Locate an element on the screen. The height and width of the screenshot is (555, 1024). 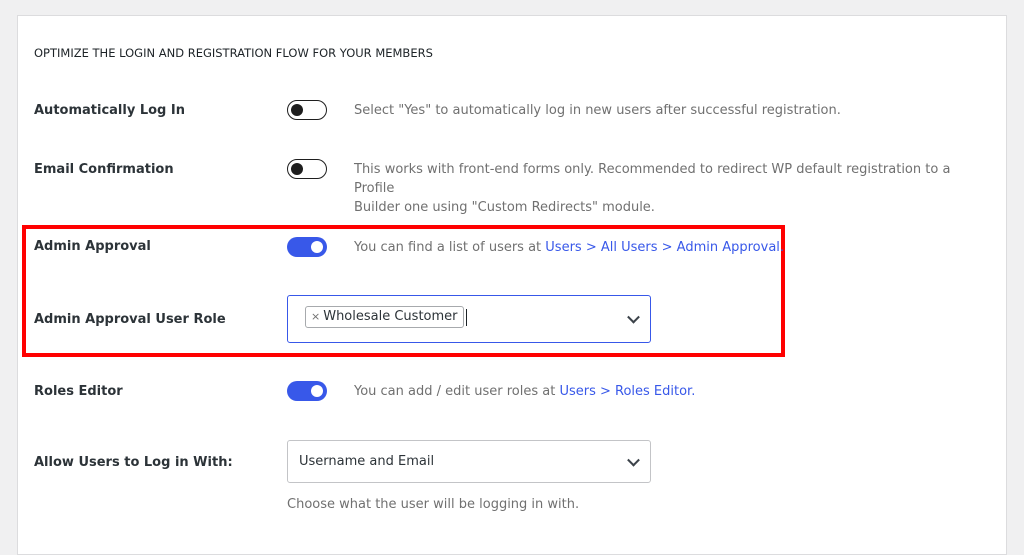
auto-login-label: Automatically Log In is located at coordinates (109, 110).